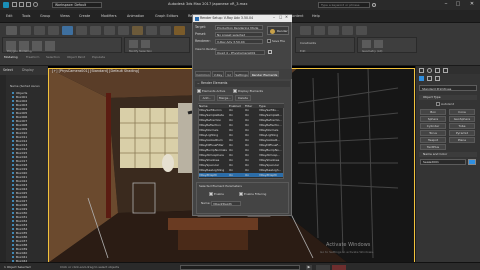  What do you see at coordinates (437, 78) in the screenshot?
I see `lights-icon` at bounding box center [437, 78].